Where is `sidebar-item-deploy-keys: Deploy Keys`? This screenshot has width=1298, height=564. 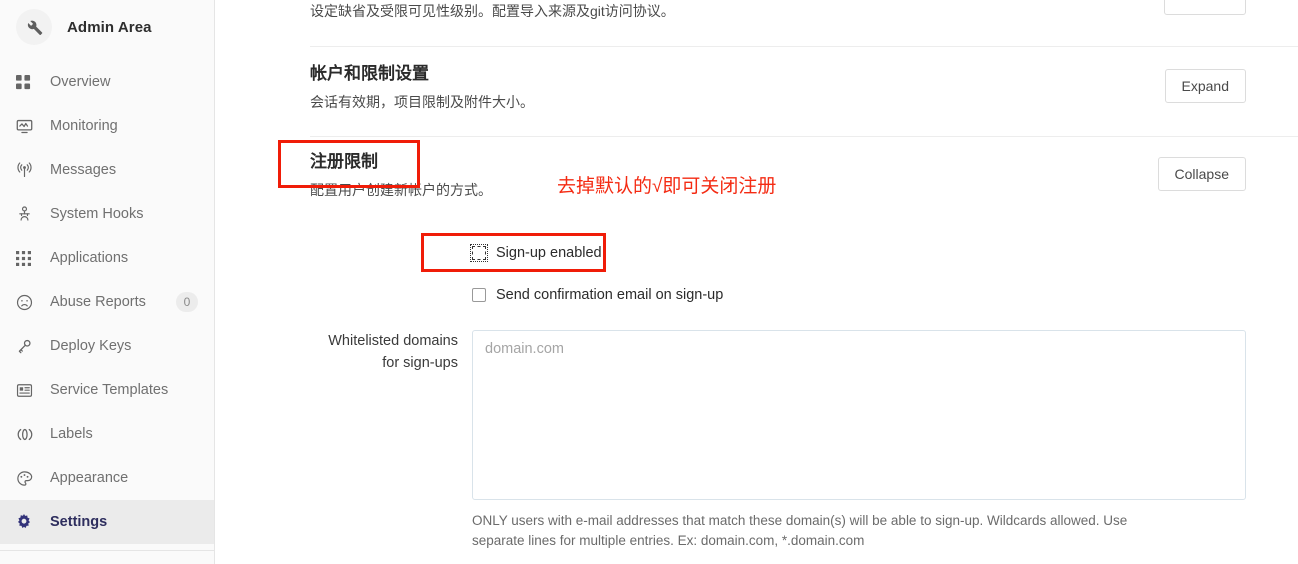 sidebar-item-deploy-keys: Deploy Keys is located at coordinates (107, 346).